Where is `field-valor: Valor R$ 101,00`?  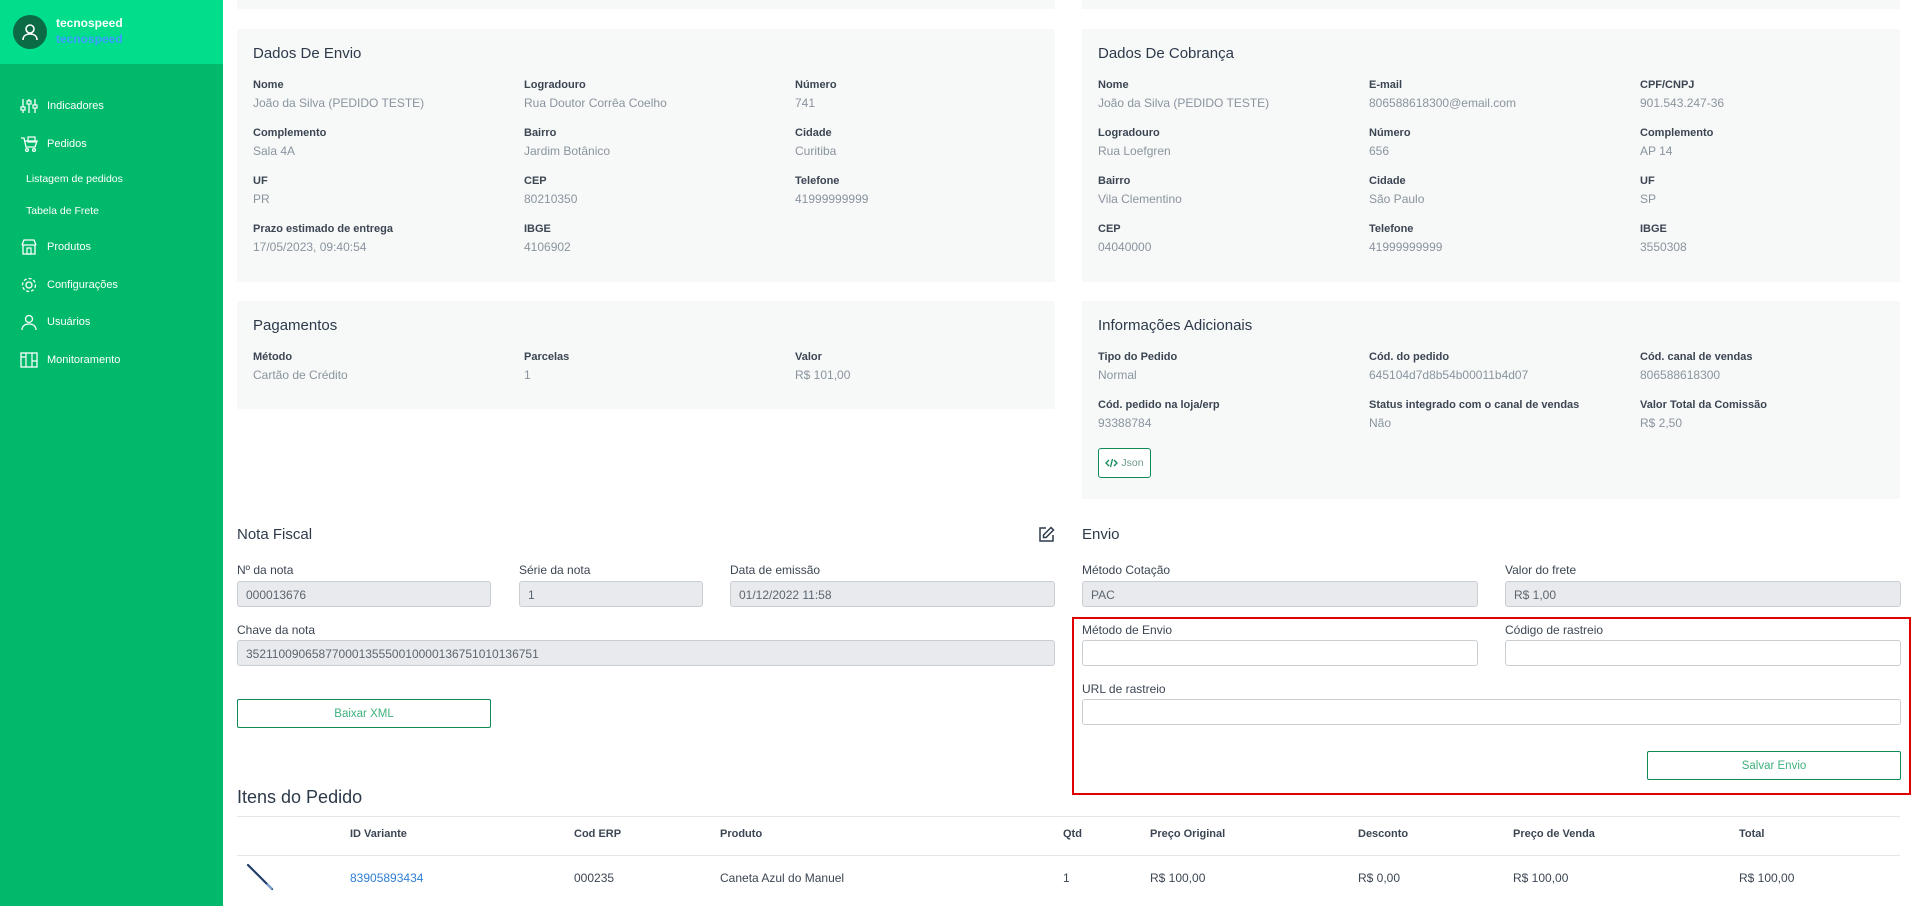
field-valor: Valor R$ 101,00 is located at coordinates (823, 366).